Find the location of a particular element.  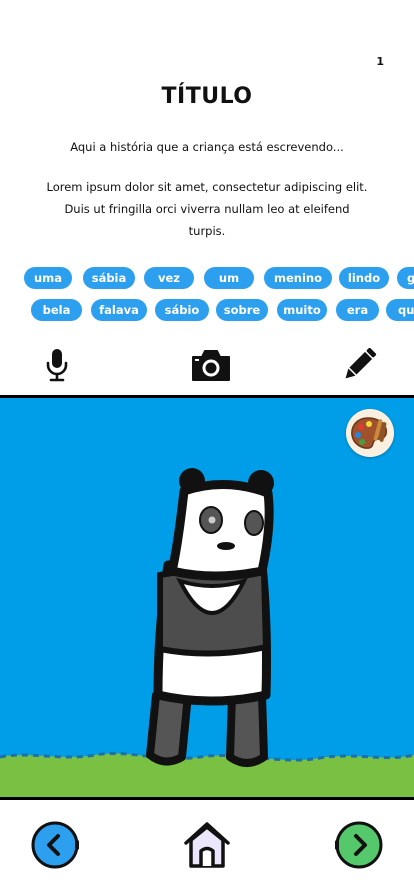

paint-palette-icon is located at coordinates (370, 433).